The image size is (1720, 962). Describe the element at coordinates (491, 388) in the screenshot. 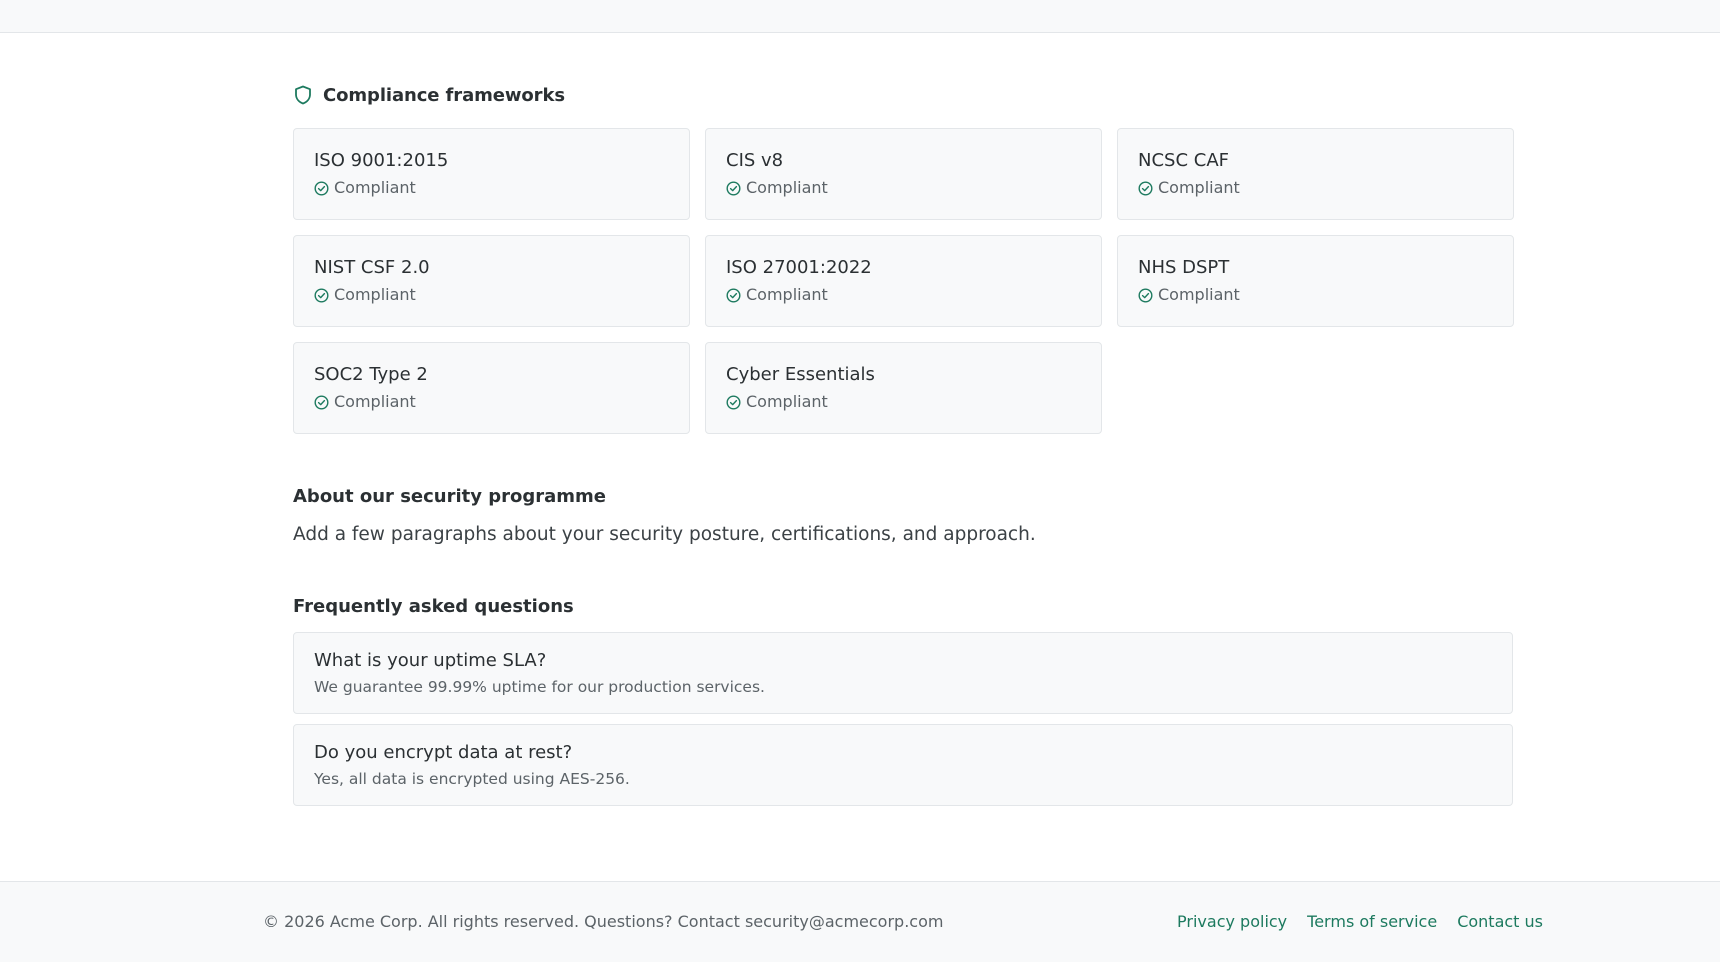

I see `framework-card-soc2: SOC2 Type 2 Compliant` at that location.